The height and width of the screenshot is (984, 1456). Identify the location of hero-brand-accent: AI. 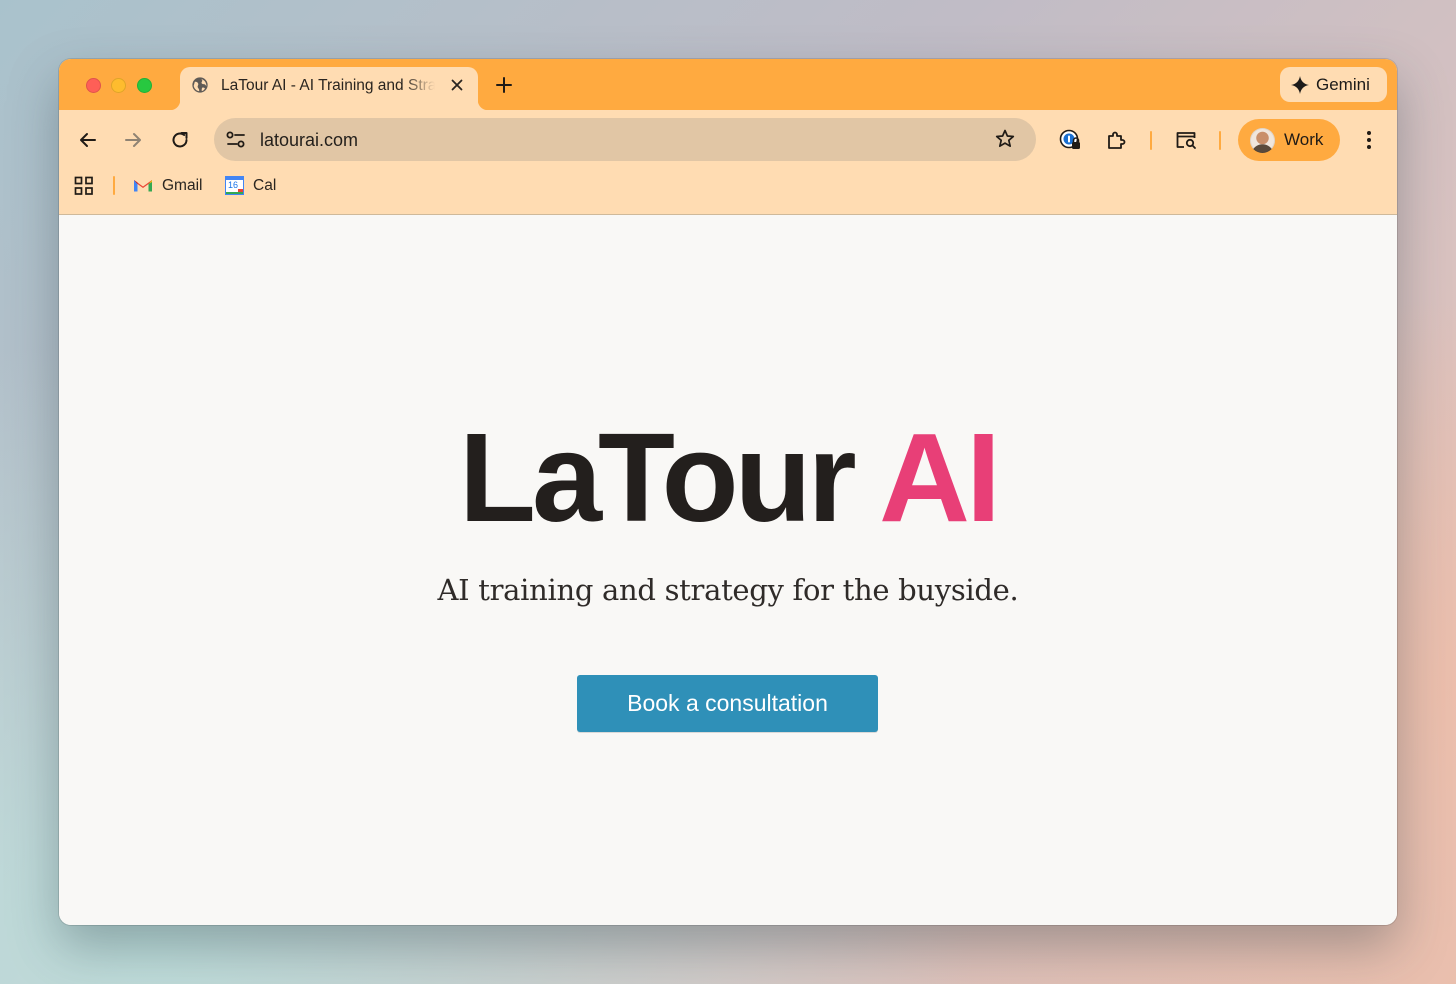
(939, 477).